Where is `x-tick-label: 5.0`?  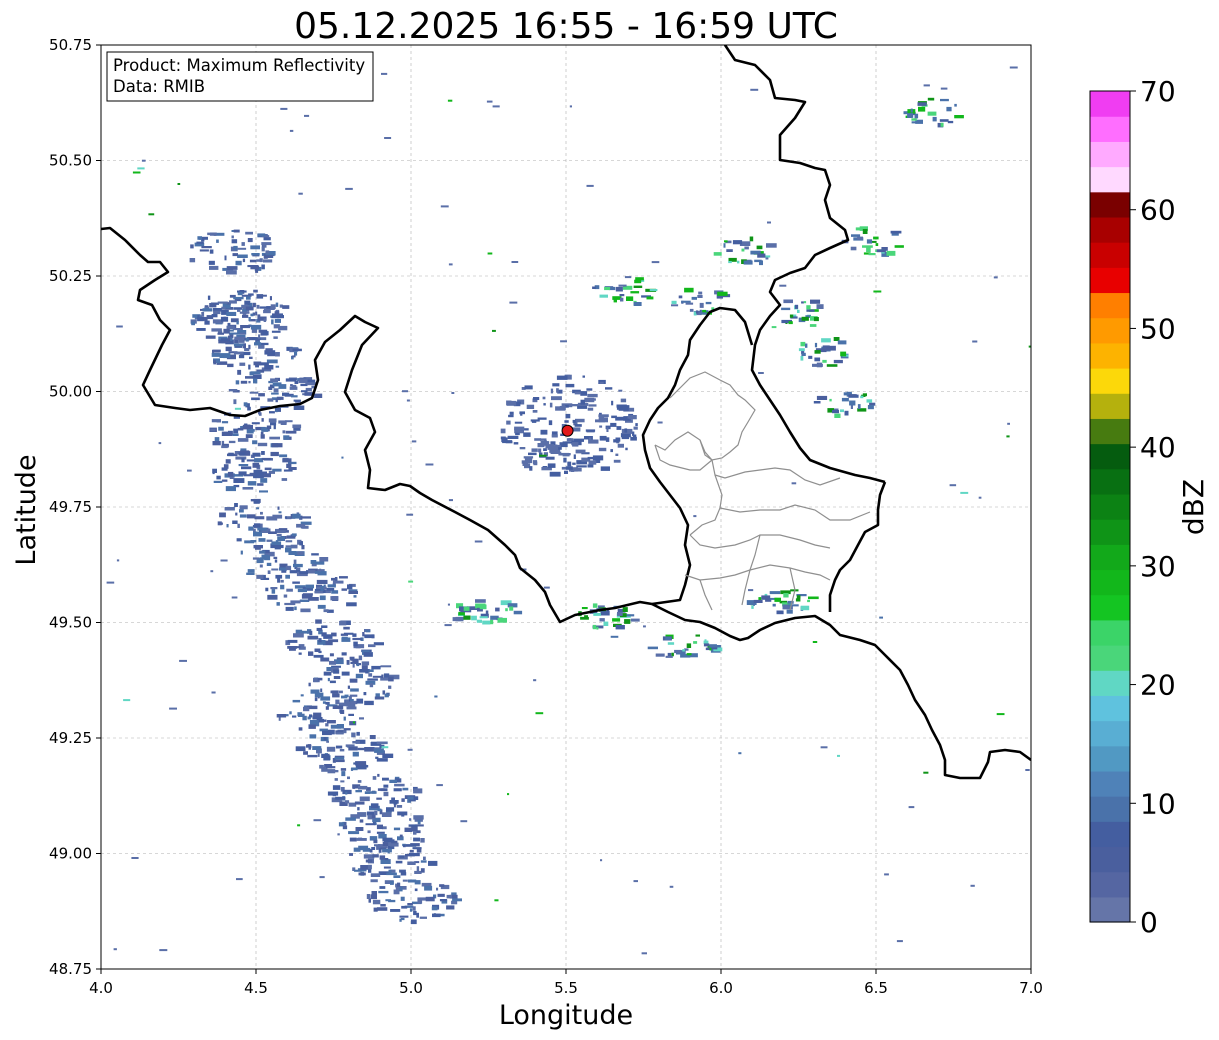 x-tick-label: 5.0 is located at coordinates (411, 988).